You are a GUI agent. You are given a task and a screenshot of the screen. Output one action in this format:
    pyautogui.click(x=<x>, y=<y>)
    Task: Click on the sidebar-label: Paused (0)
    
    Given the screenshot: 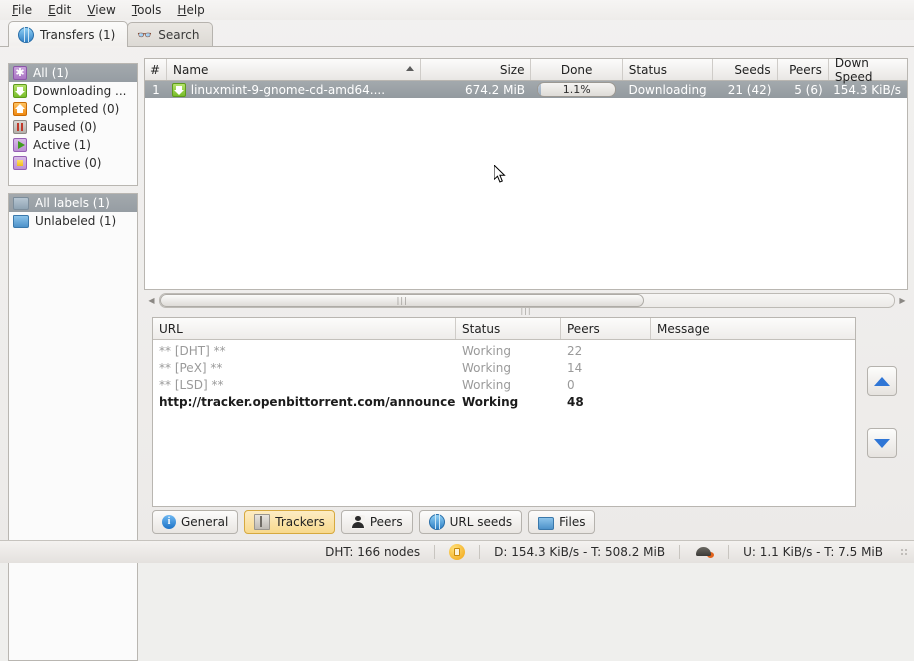 What is the action you would take?
    pyautogui.click(x=65, y=127)
    